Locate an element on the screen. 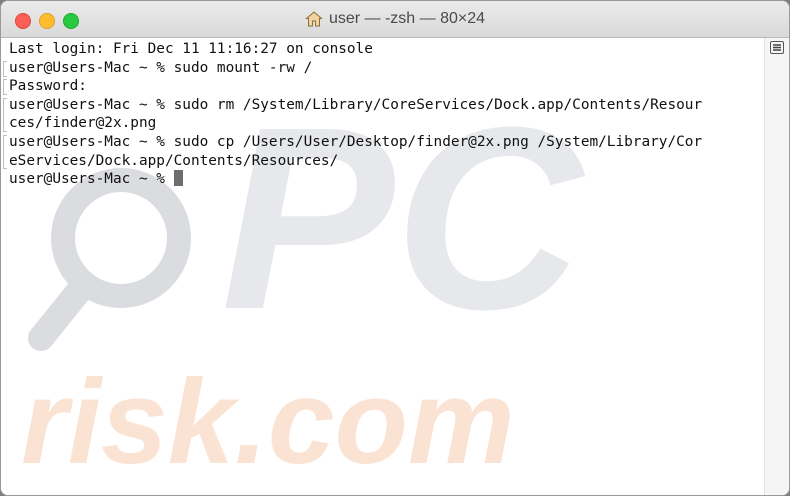 This screenshot has width=790, height=496. terminal-prompt-line: user@Users-Mac ~ % is located at coordinates (385, 179).